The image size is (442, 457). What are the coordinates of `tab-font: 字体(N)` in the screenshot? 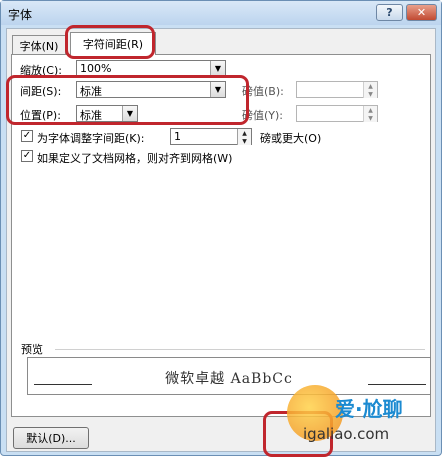 It's located at (39, 45).